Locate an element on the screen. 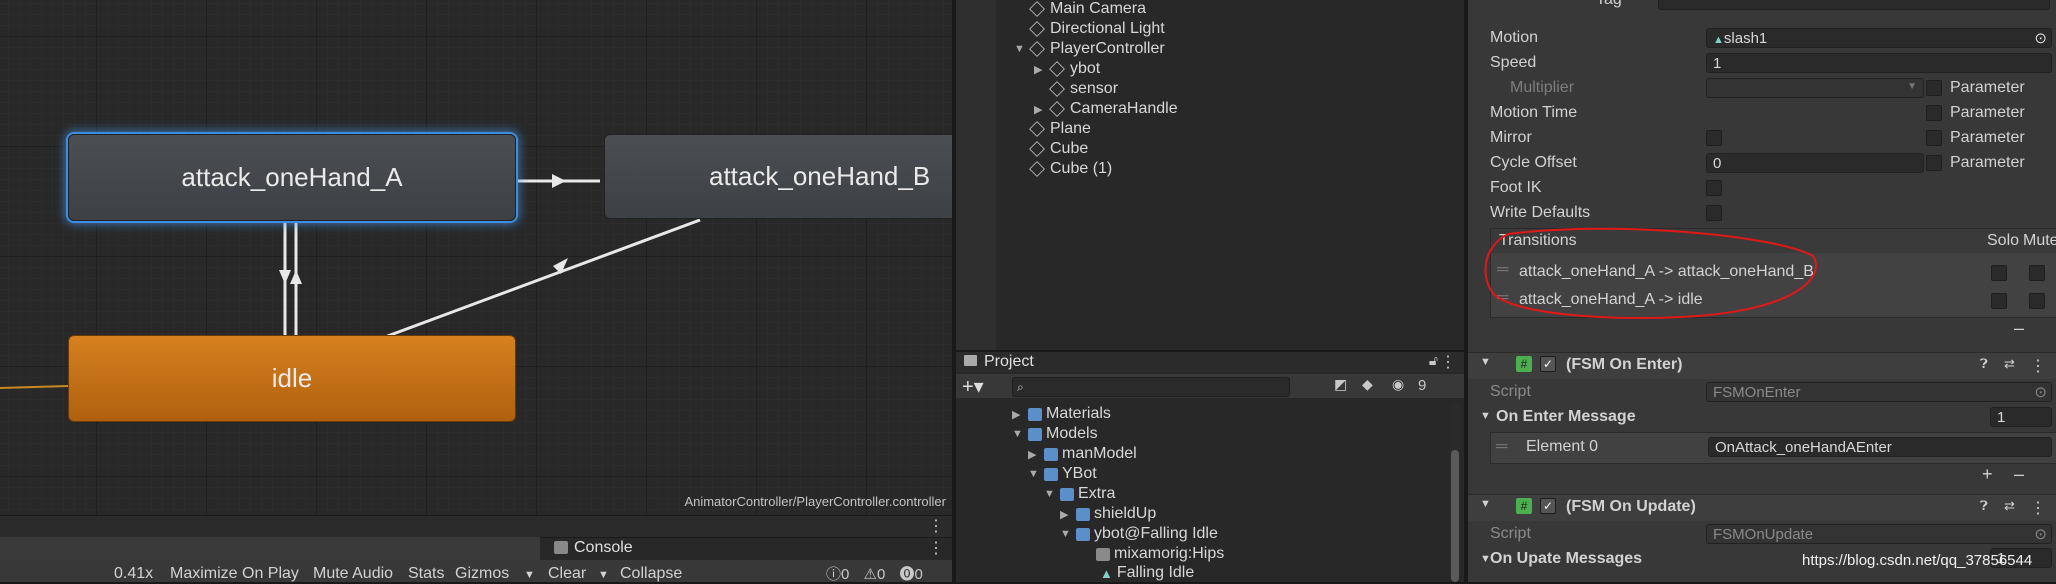 Image resolution: width=2056 pixels, height=584 pixels. write-defaults-checkbox is located at coordinates (1714, 213).